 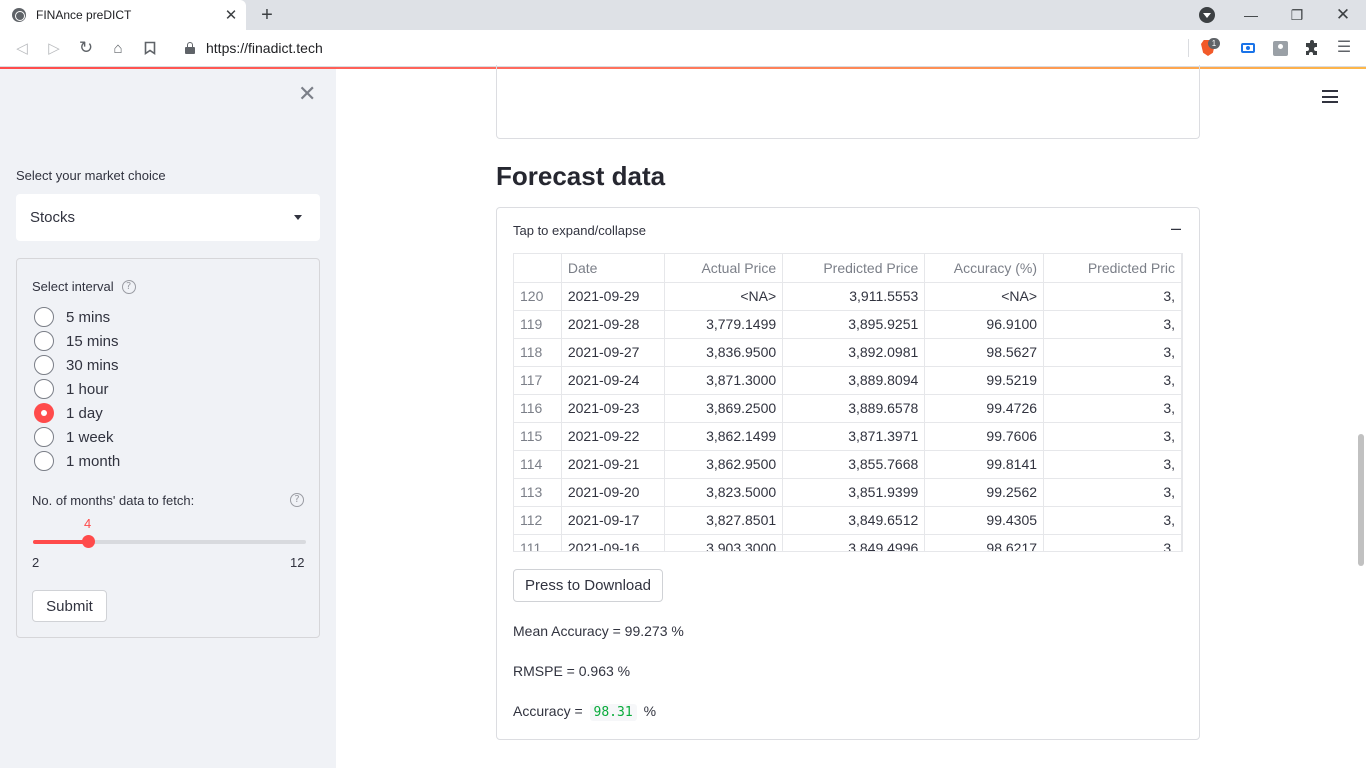 I want to click on tab-close-icon: ✕, so click(x=231, y=15).